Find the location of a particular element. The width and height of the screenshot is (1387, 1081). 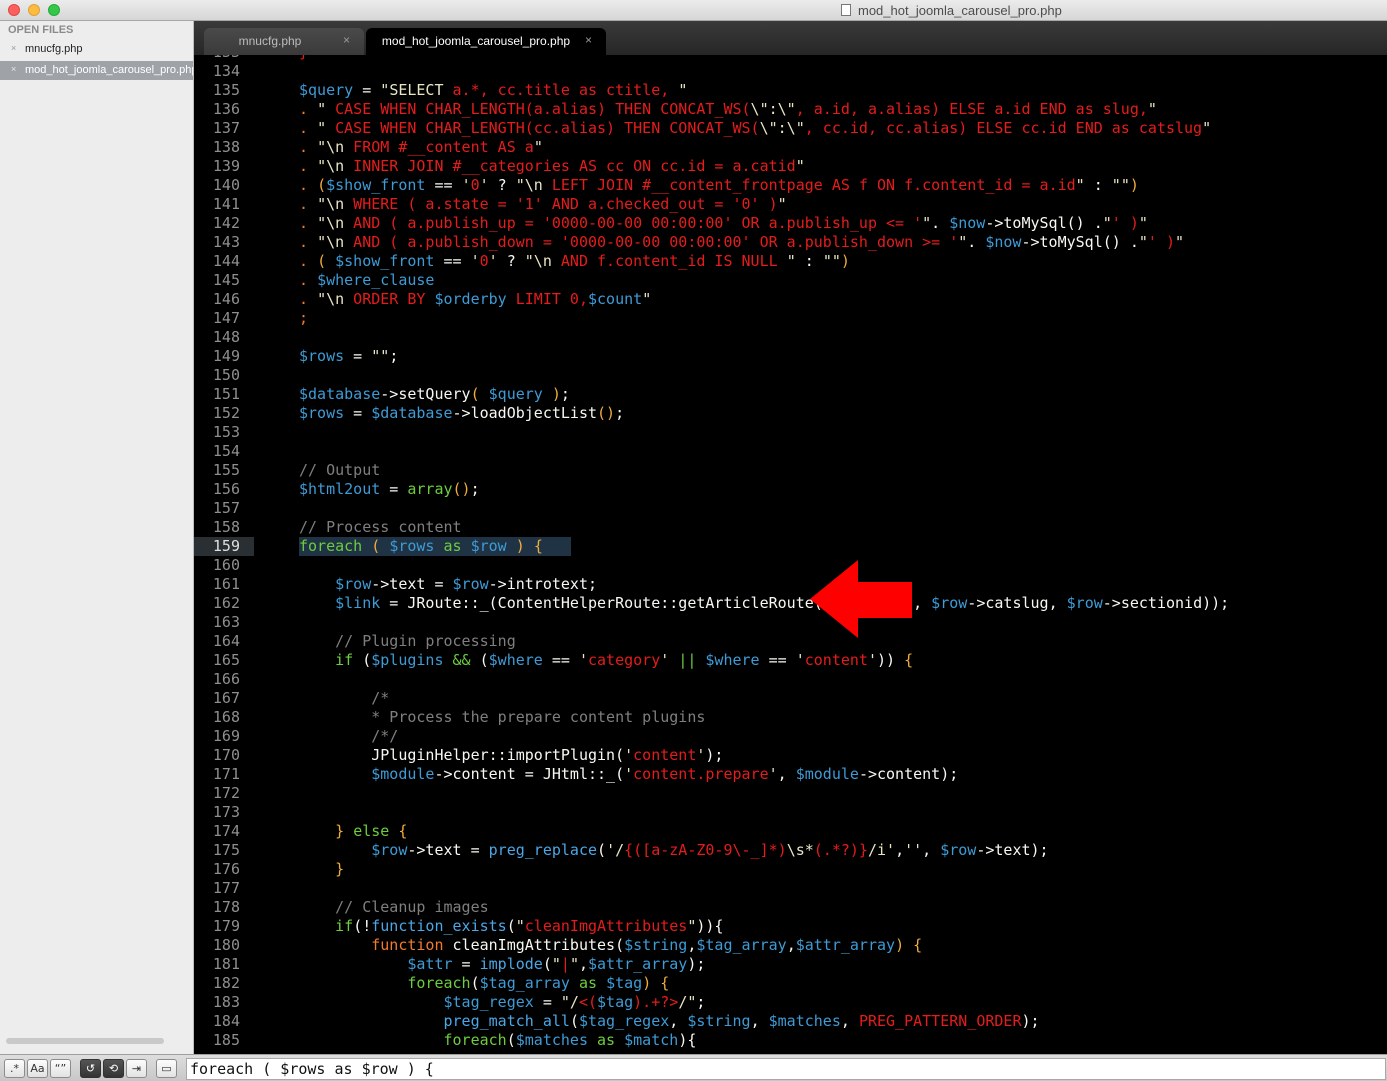

line-number: 176 is located at coordinates (226, 869).